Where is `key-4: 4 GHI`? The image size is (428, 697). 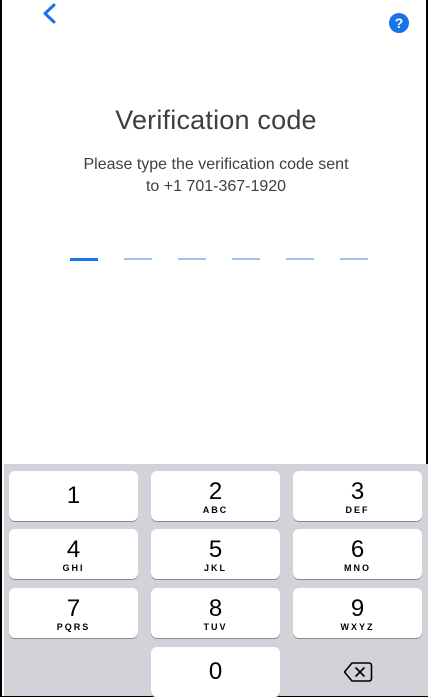 key-4: 4 GHI is located at coordinates (73, 554).